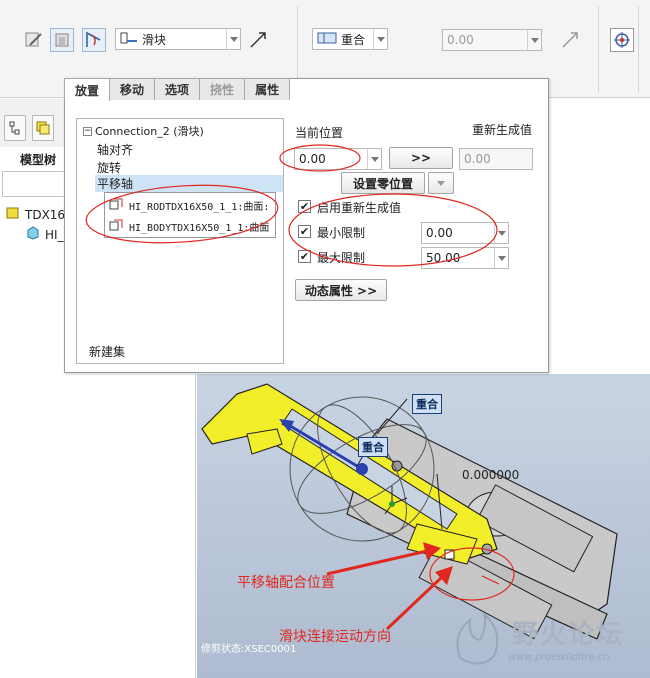  I want to click on annotation-mate-position: 平移轴配合位置, so click(286, 583).